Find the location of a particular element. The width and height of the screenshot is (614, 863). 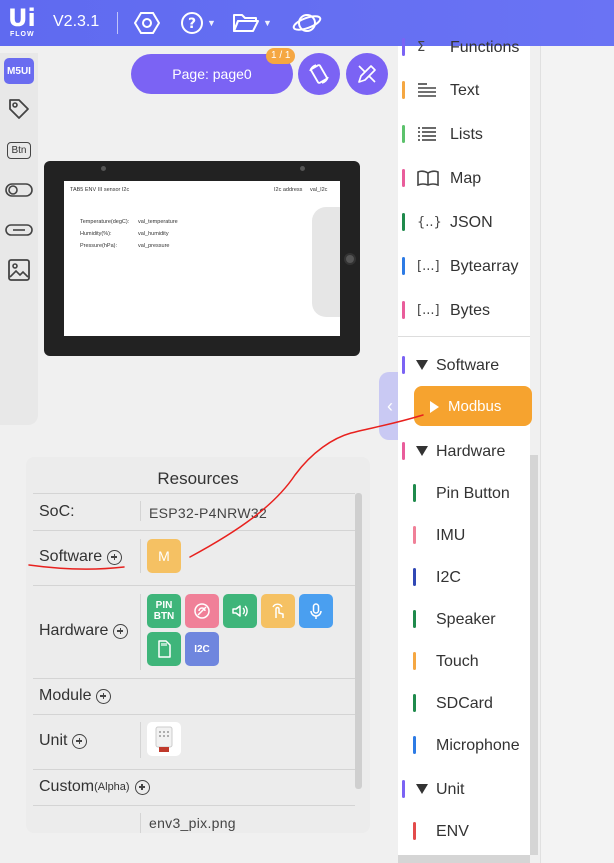

switch-icon is located at coordinates (19, 190).